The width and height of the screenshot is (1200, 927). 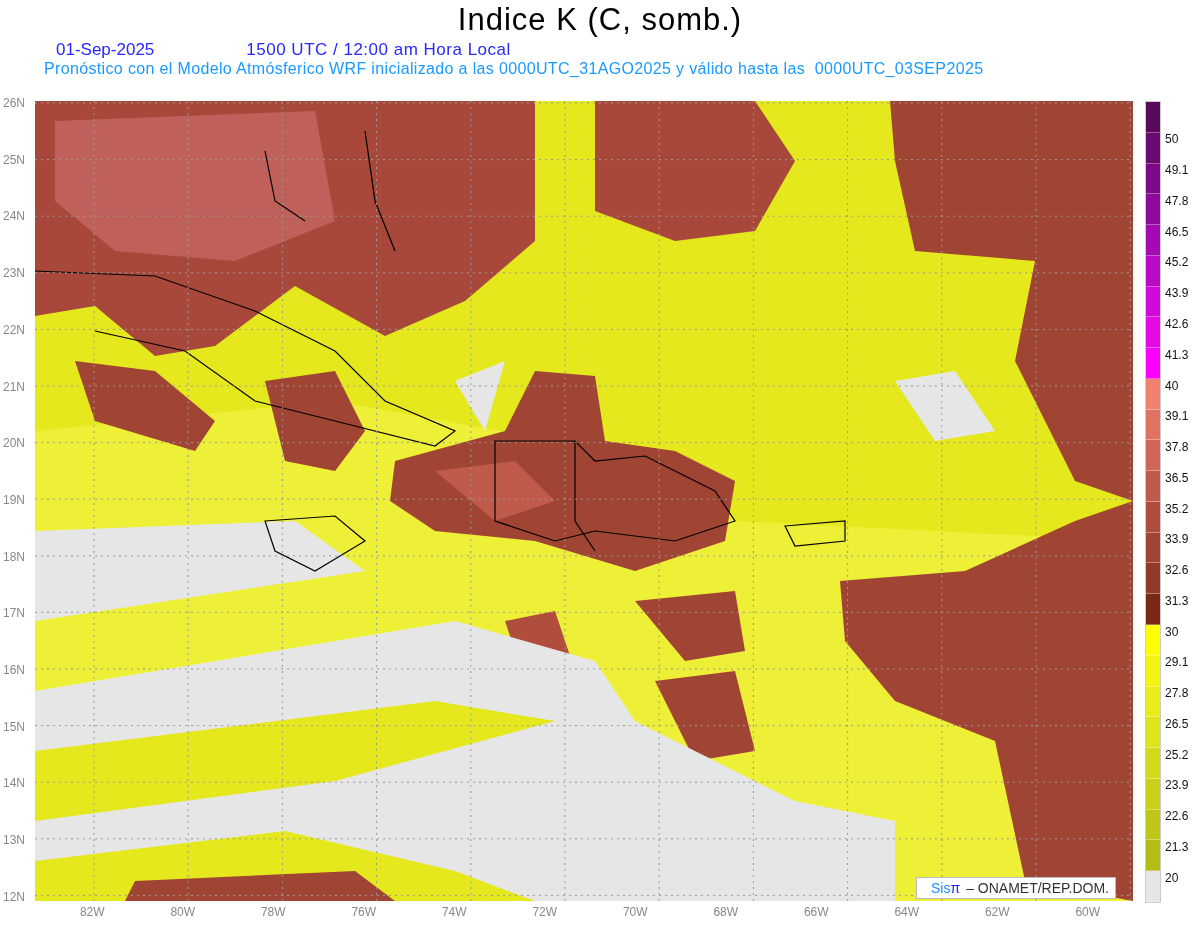 I want to click on color-bar-label: 27.8, so click(x=1177, y=693).